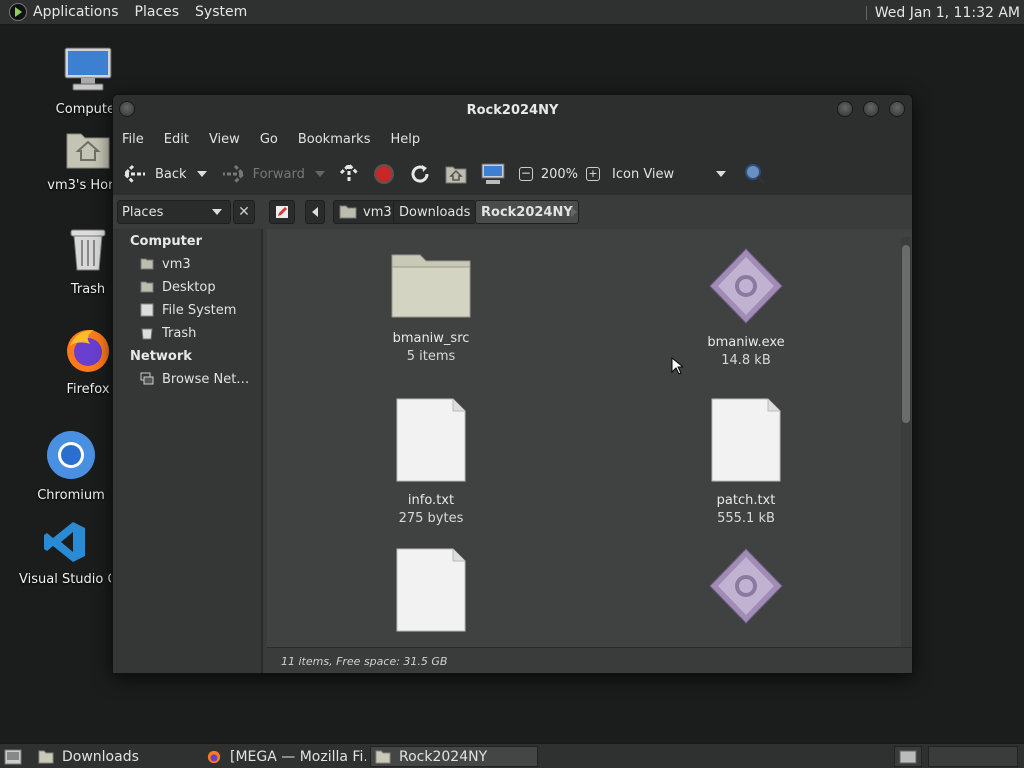 The height and width of the screenshot is (768, 1024). Describe the element at coordinates (871, 109) in the screenshot. I see `maximize-button` at that location.